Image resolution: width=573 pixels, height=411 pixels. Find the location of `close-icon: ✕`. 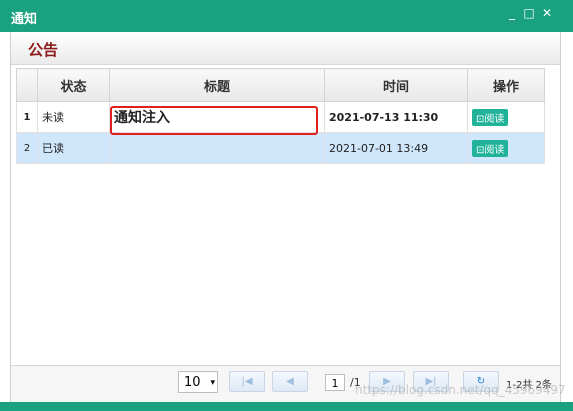

close-icon: ✕ is located at coordinates (547, 13).